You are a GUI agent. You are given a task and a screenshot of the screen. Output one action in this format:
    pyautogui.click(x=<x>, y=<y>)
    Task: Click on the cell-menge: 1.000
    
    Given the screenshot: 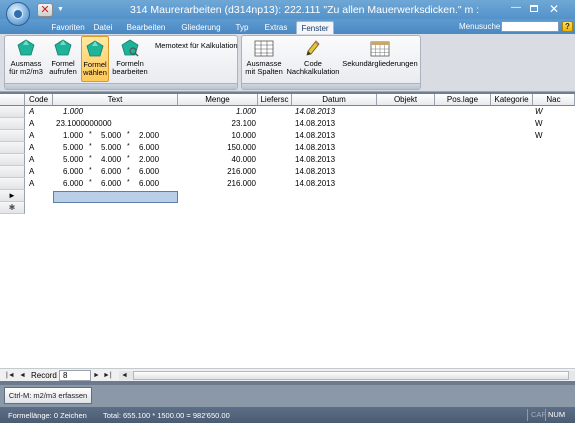 What is the action you would take?
    pyautogui.click(x=217, y=112)
    